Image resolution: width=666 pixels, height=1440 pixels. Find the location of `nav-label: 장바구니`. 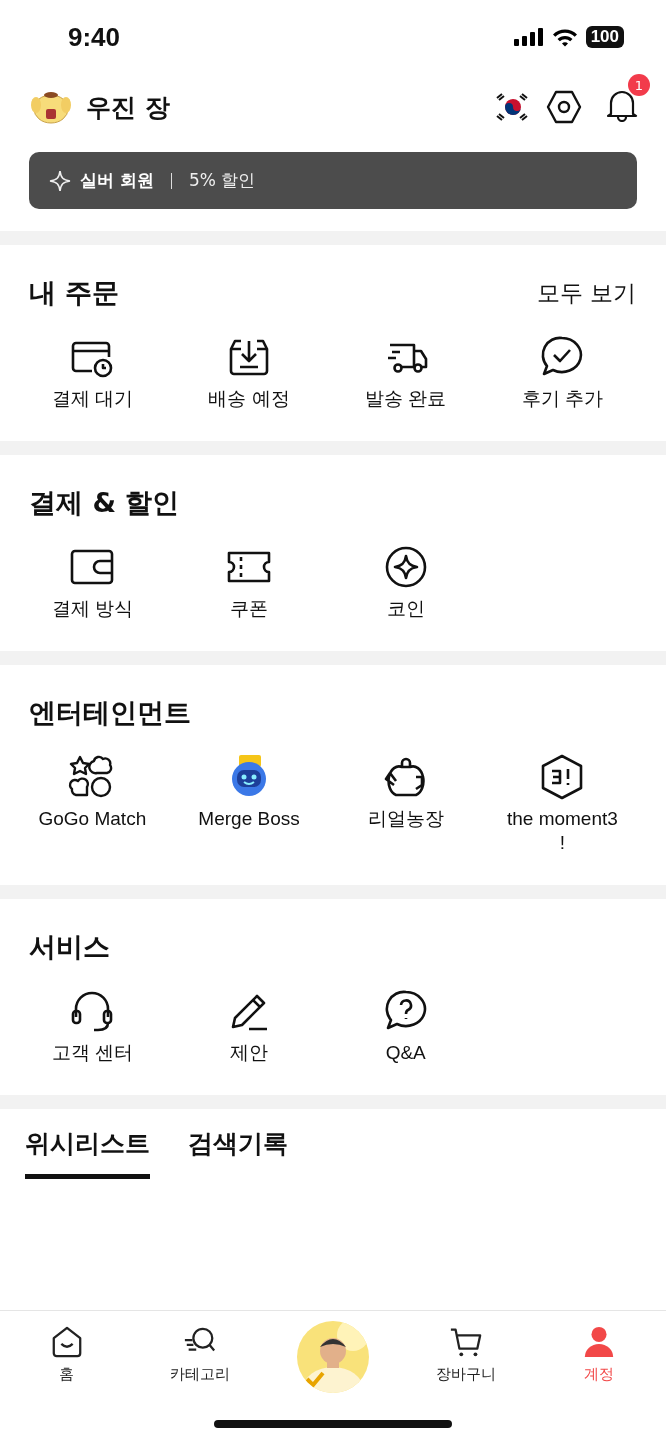

nav-label: 장바구니 is located at coordinates (466, 1374).